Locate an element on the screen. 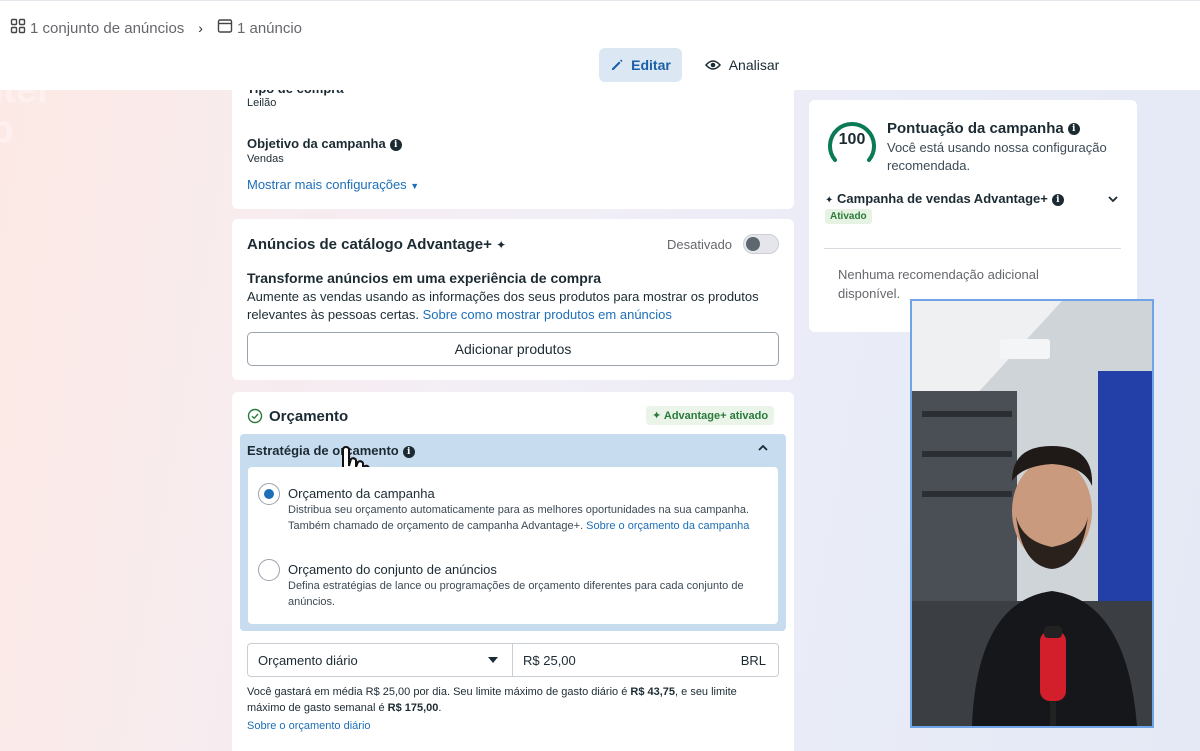 This screenshot has width=1200, height=751. score-value: 100 is located at coordinates (852, 139).